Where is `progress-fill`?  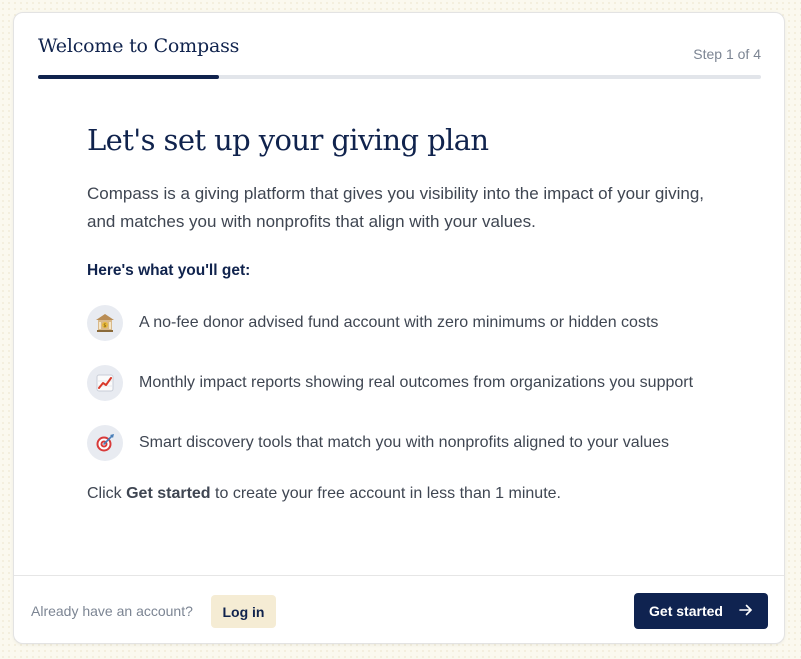
progress-fill is located at coordinates (128, 77).